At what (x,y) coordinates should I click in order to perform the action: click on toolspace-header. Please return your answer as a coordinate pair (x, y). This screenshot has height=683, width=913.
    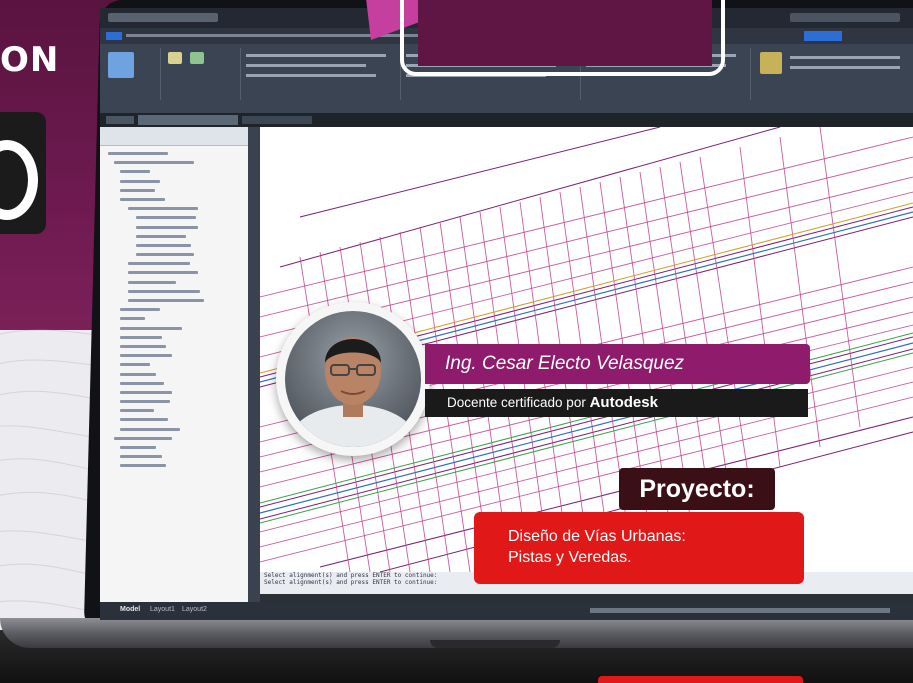
    Looking at the image, I should click on (174, 136).